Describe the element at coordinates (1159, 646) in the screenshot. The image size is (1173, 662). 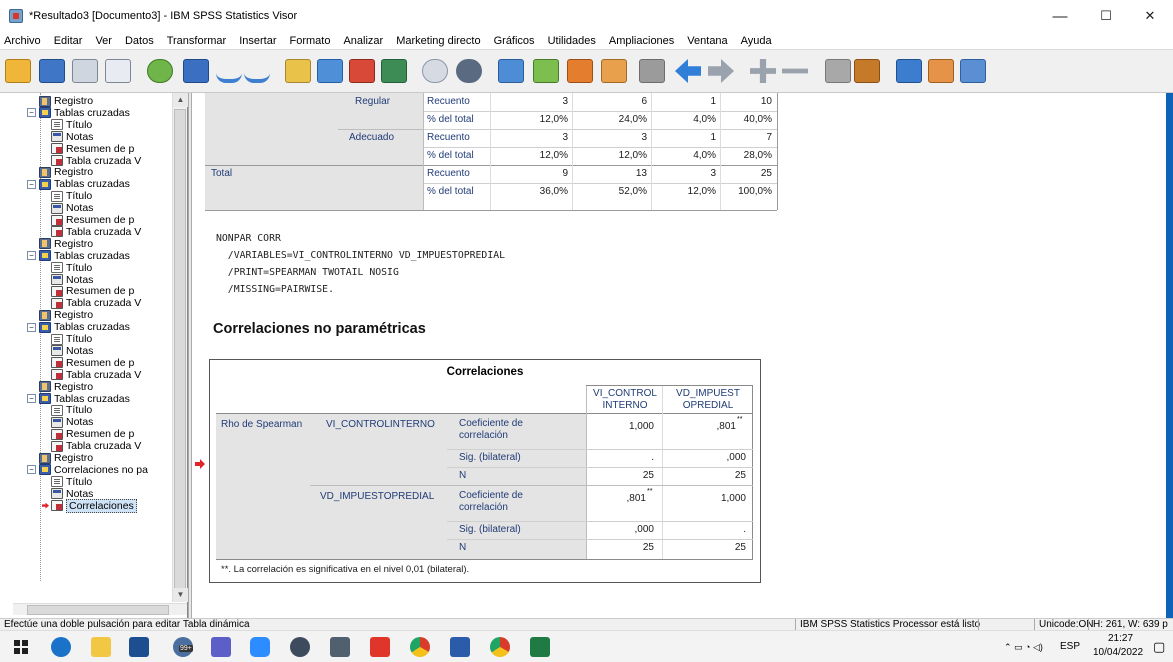
I see `notifications-icon: ▢` at that location.